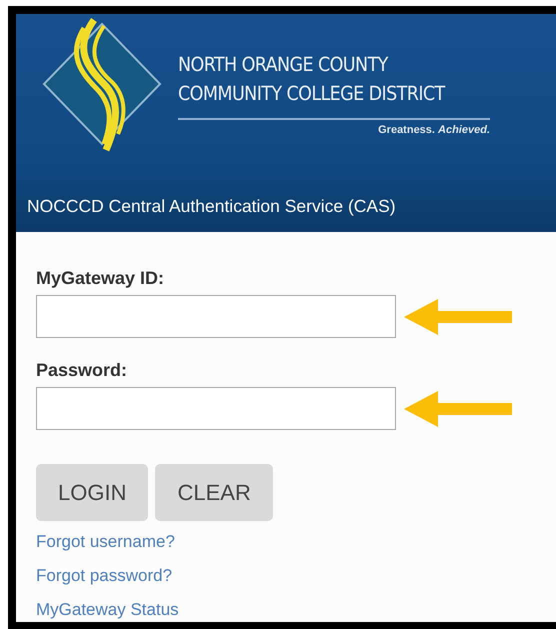 This screenshot has height=629, width=556. Describe the element at coordinates (434, 130) in the screenshot. I see `tagline: Greatness. Achieved.` at that location.